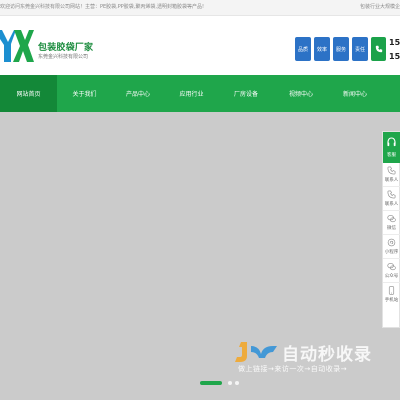  What do you see at coordinates (391, 276) in the screenshot?
I see `official-account-label: 公众号` at bounding box center [391, 276].